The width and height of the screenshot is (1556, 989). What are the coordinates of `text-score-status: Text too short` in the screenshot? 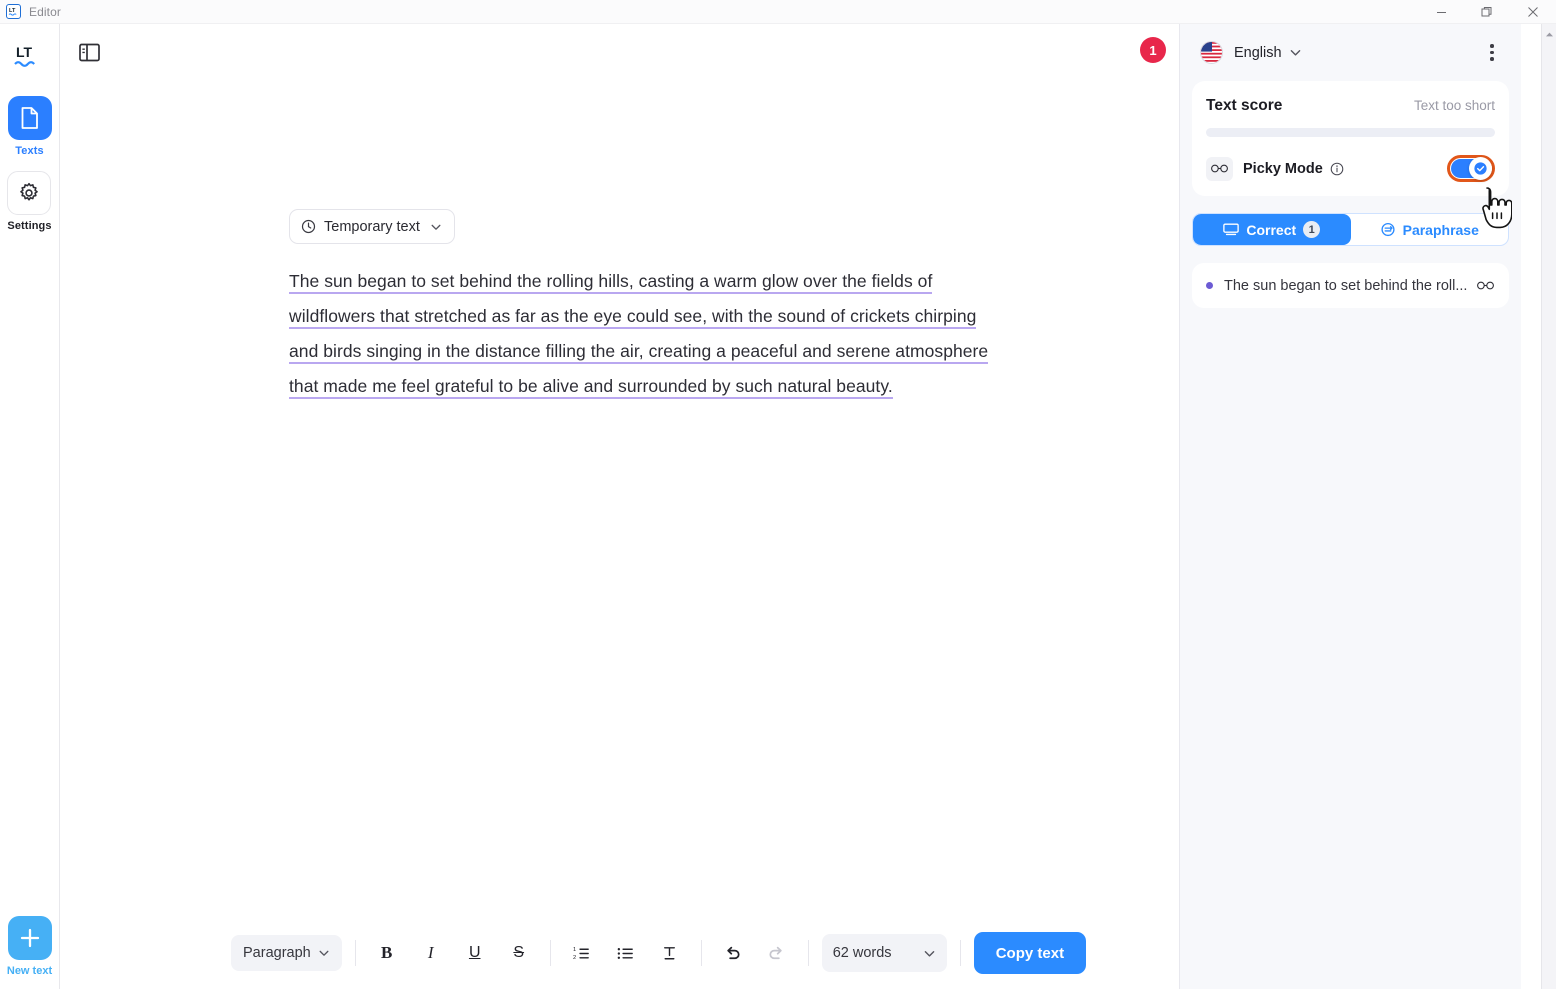 It's located at (1454, 105).